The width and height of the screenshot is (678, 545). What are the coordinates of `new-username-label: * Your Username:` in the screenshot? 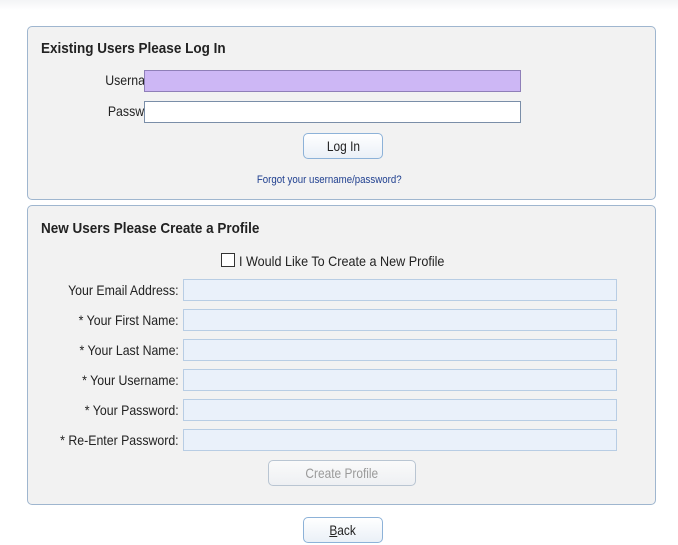 It's located at (130, 380).